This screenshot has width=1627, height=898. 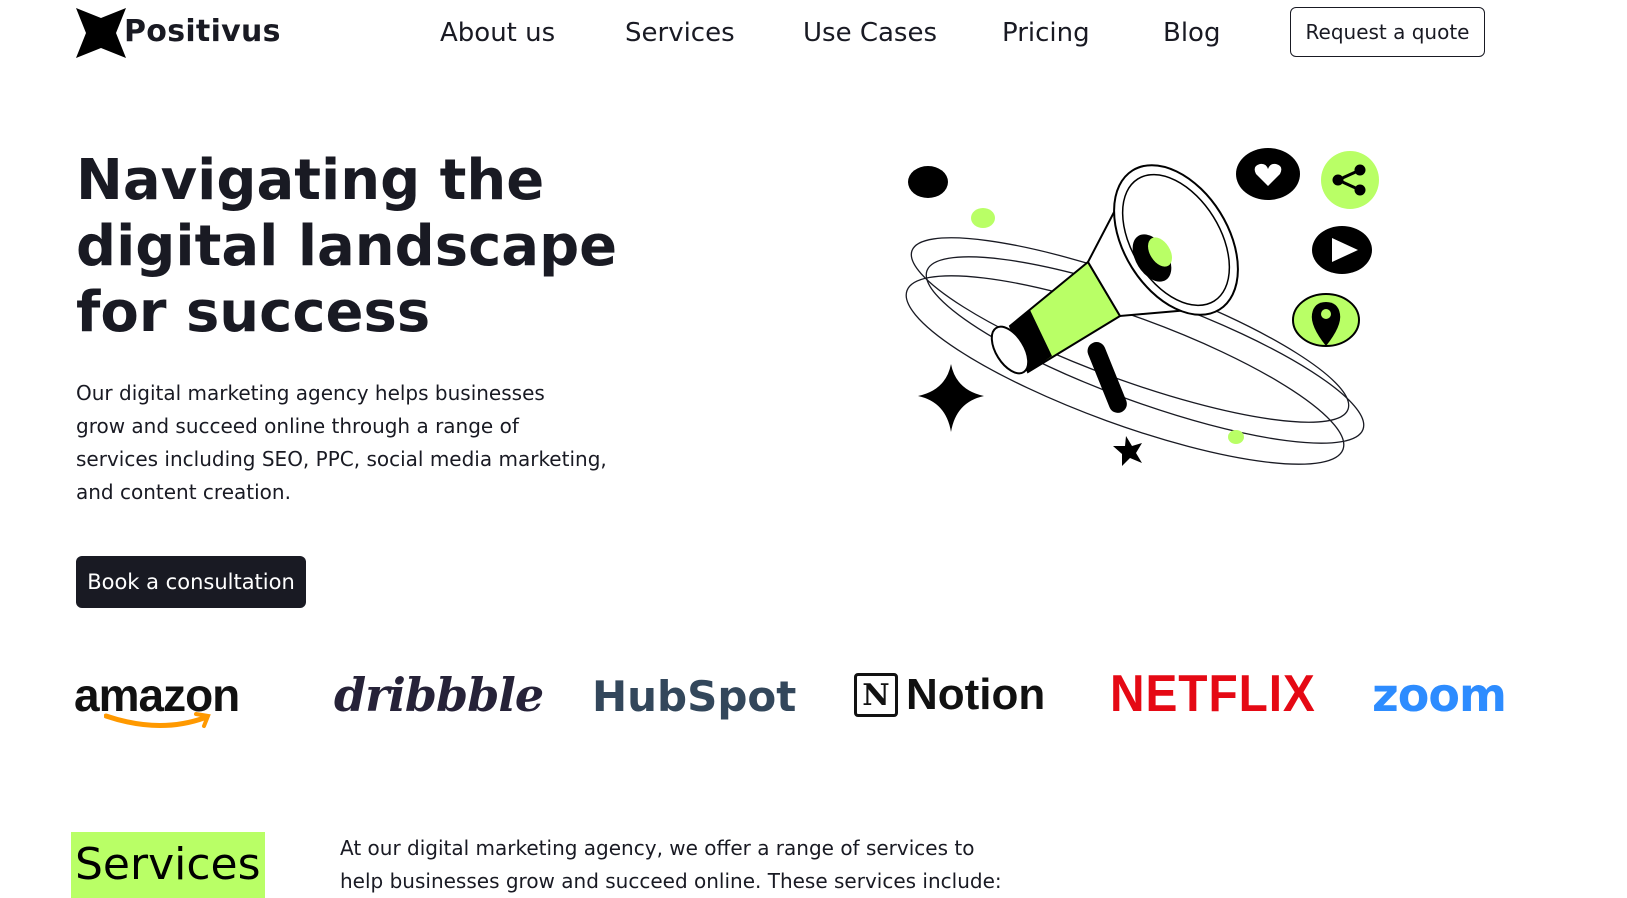 I want to click on netflix-logo: NETFLIX, so click(x=1213, y=694).